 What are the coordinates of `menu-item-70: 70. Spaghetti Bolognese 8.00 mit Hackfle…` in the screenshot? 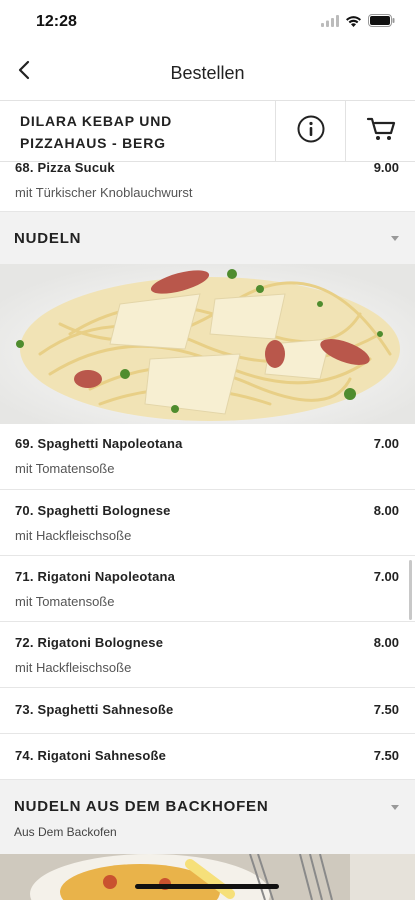 It's located at (207, 523).